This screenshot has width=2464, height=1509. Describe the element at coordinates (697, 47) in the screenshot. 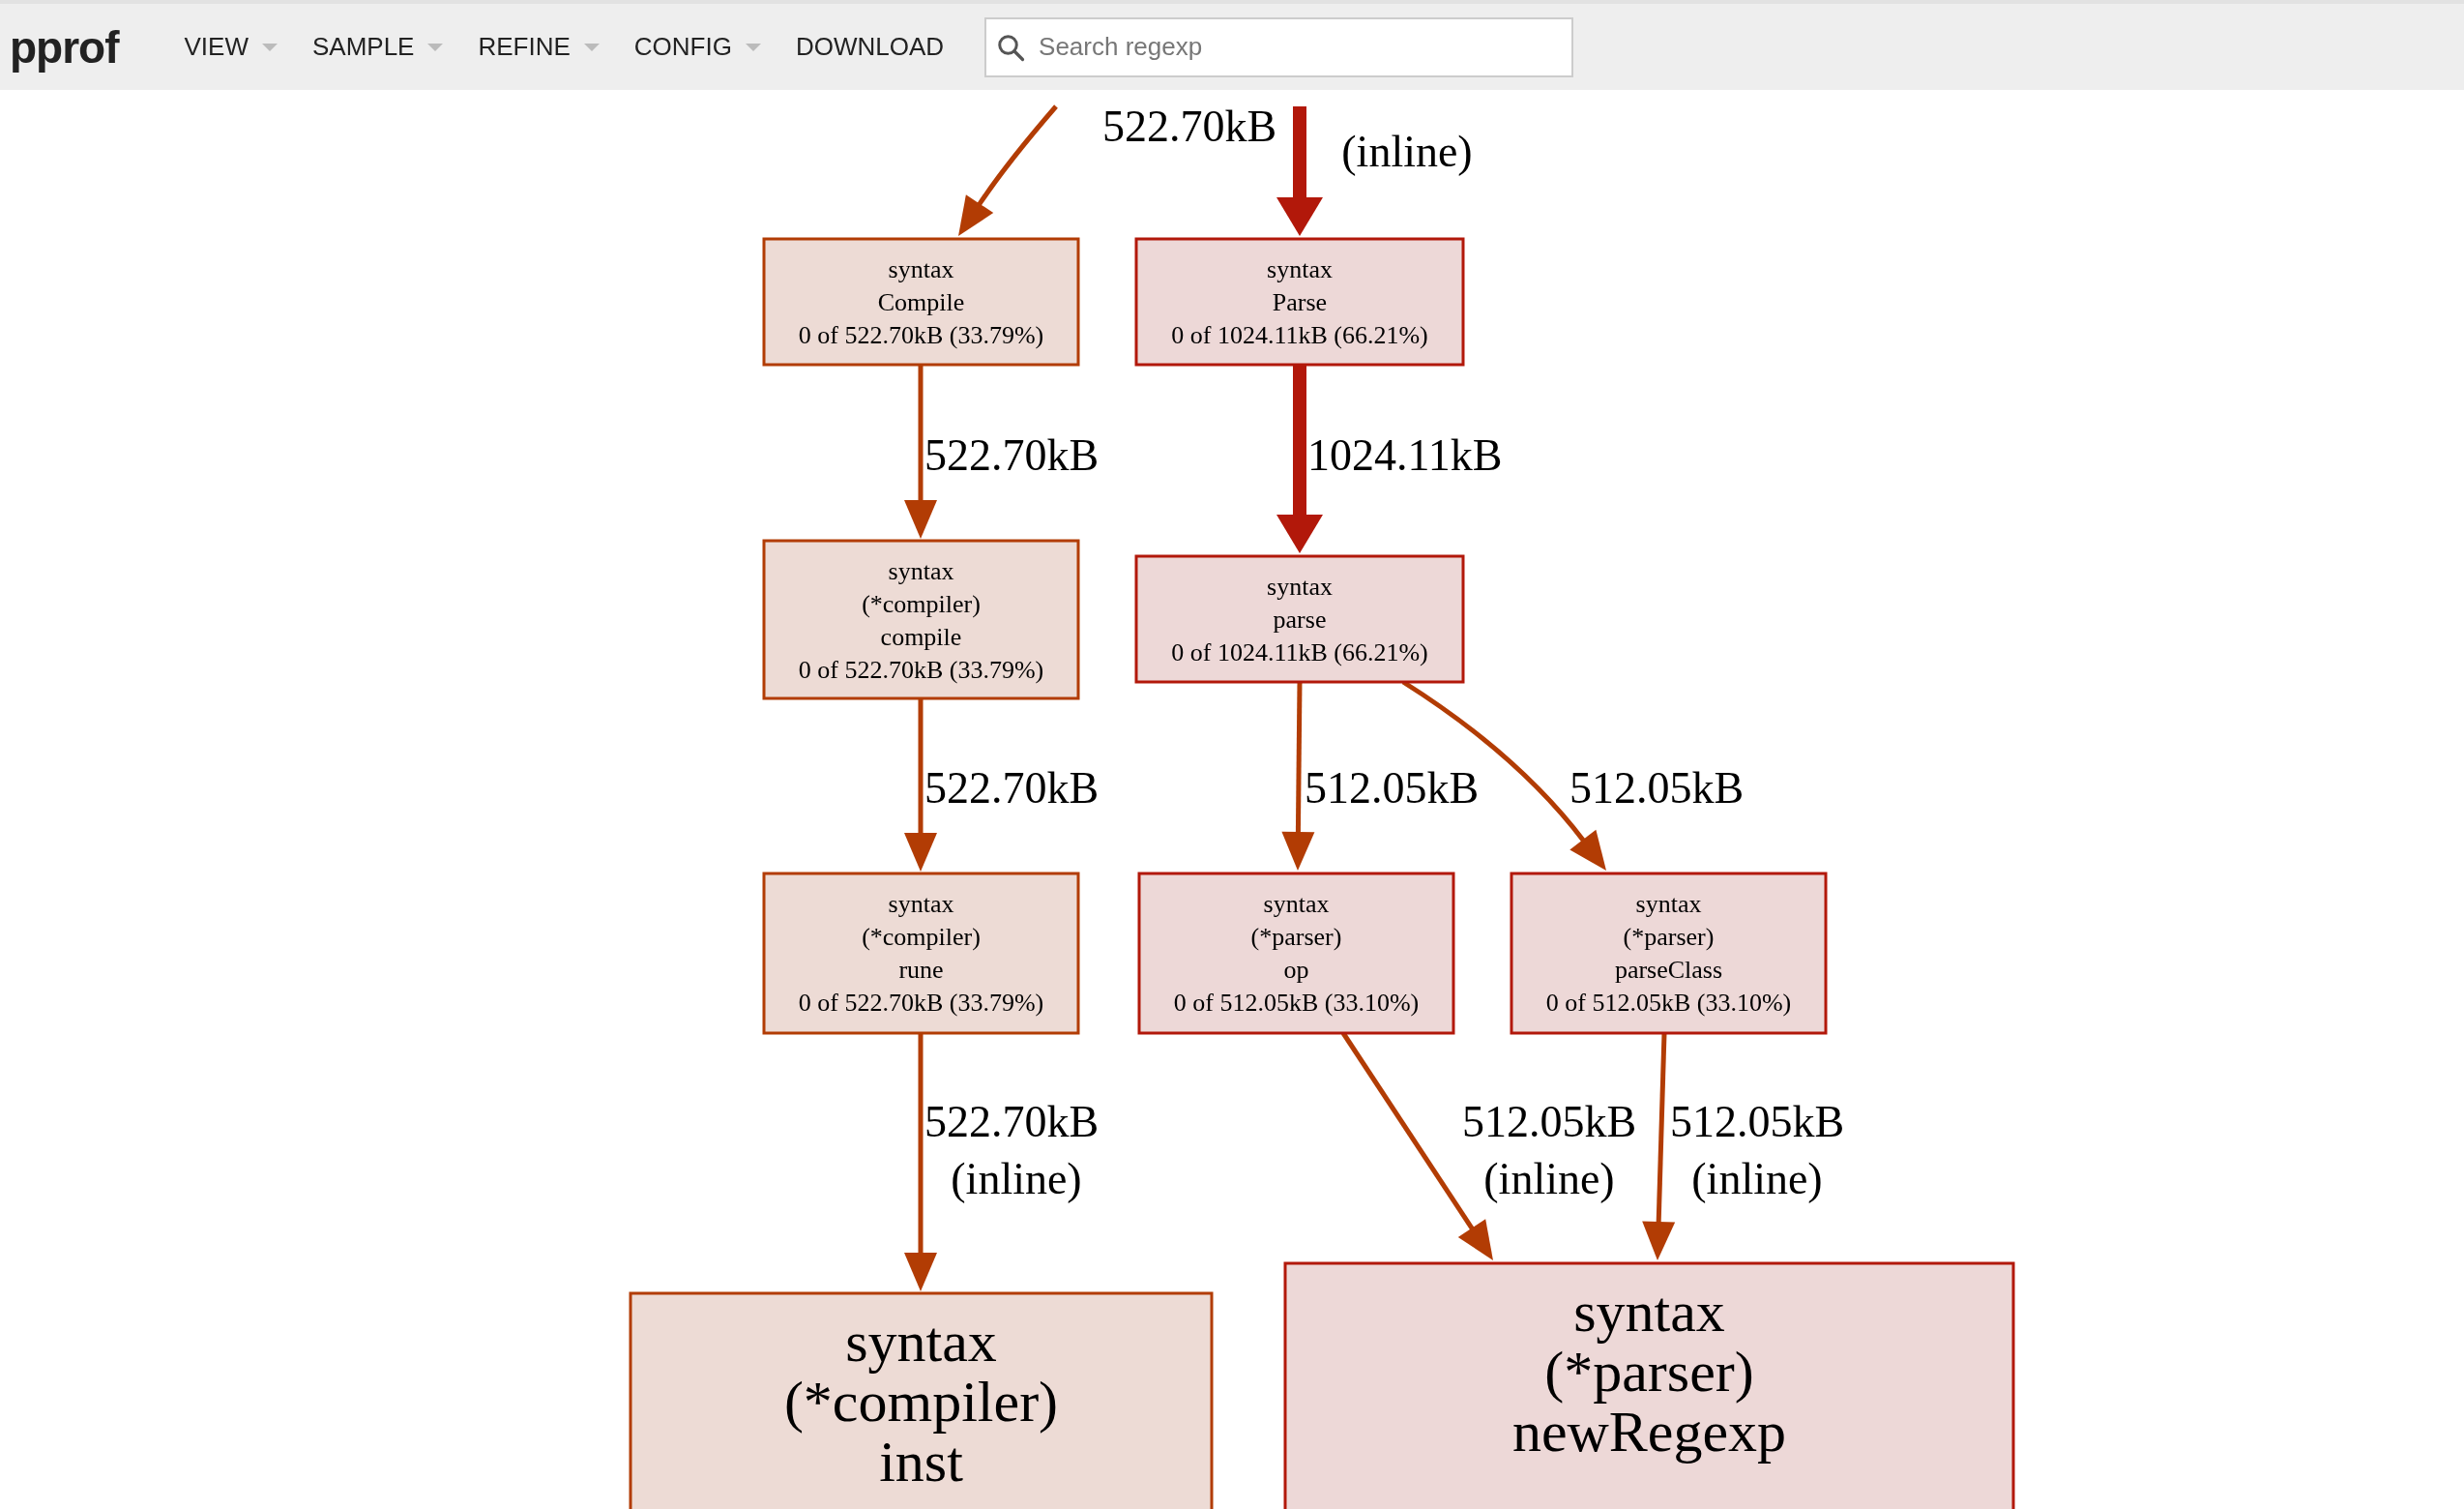

I see `menu-item: CONFIG` at that location.